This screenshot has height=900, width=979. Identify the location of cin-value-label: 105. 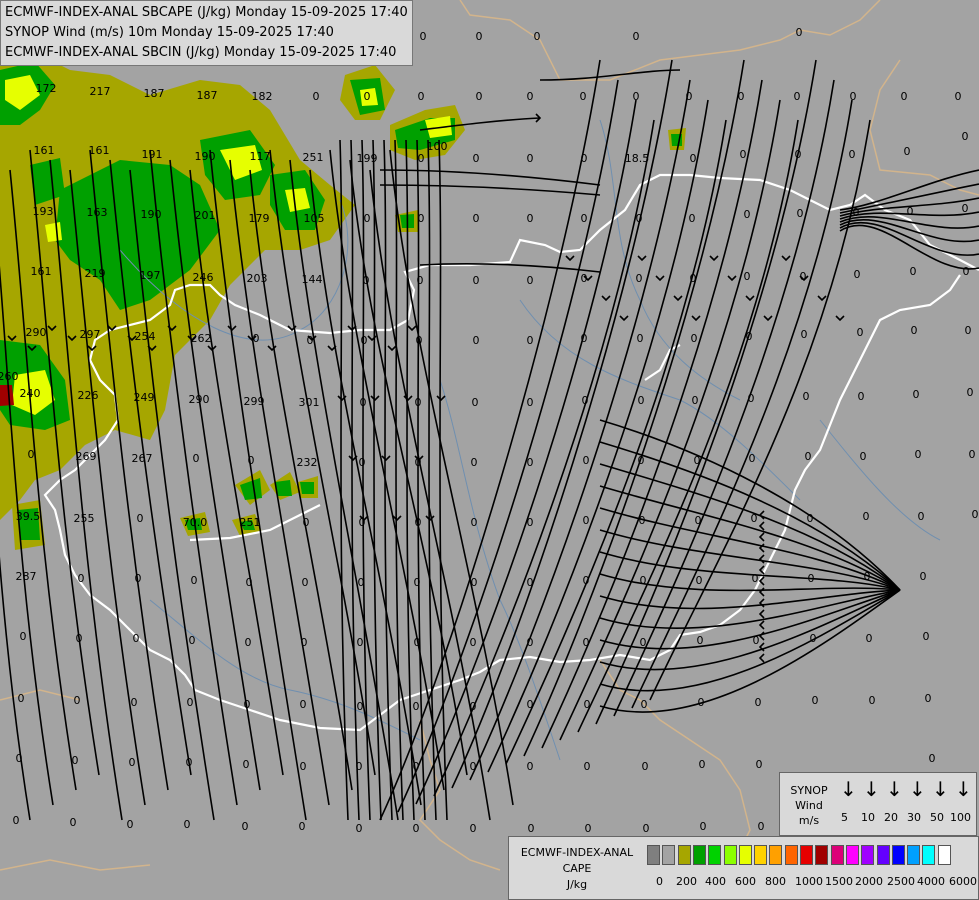
(314, 218).